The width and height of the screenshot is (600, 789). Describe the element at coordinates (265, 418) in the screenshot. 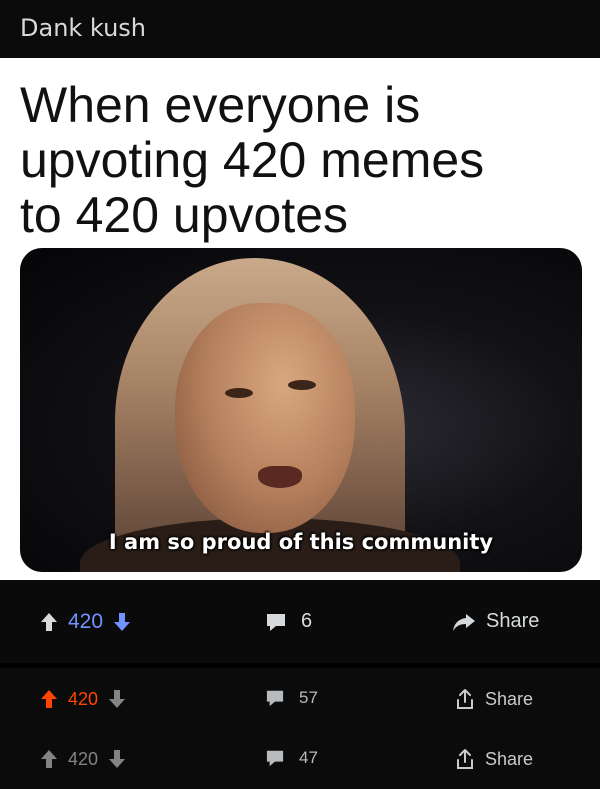

I see `meme-photo-face` at that location.